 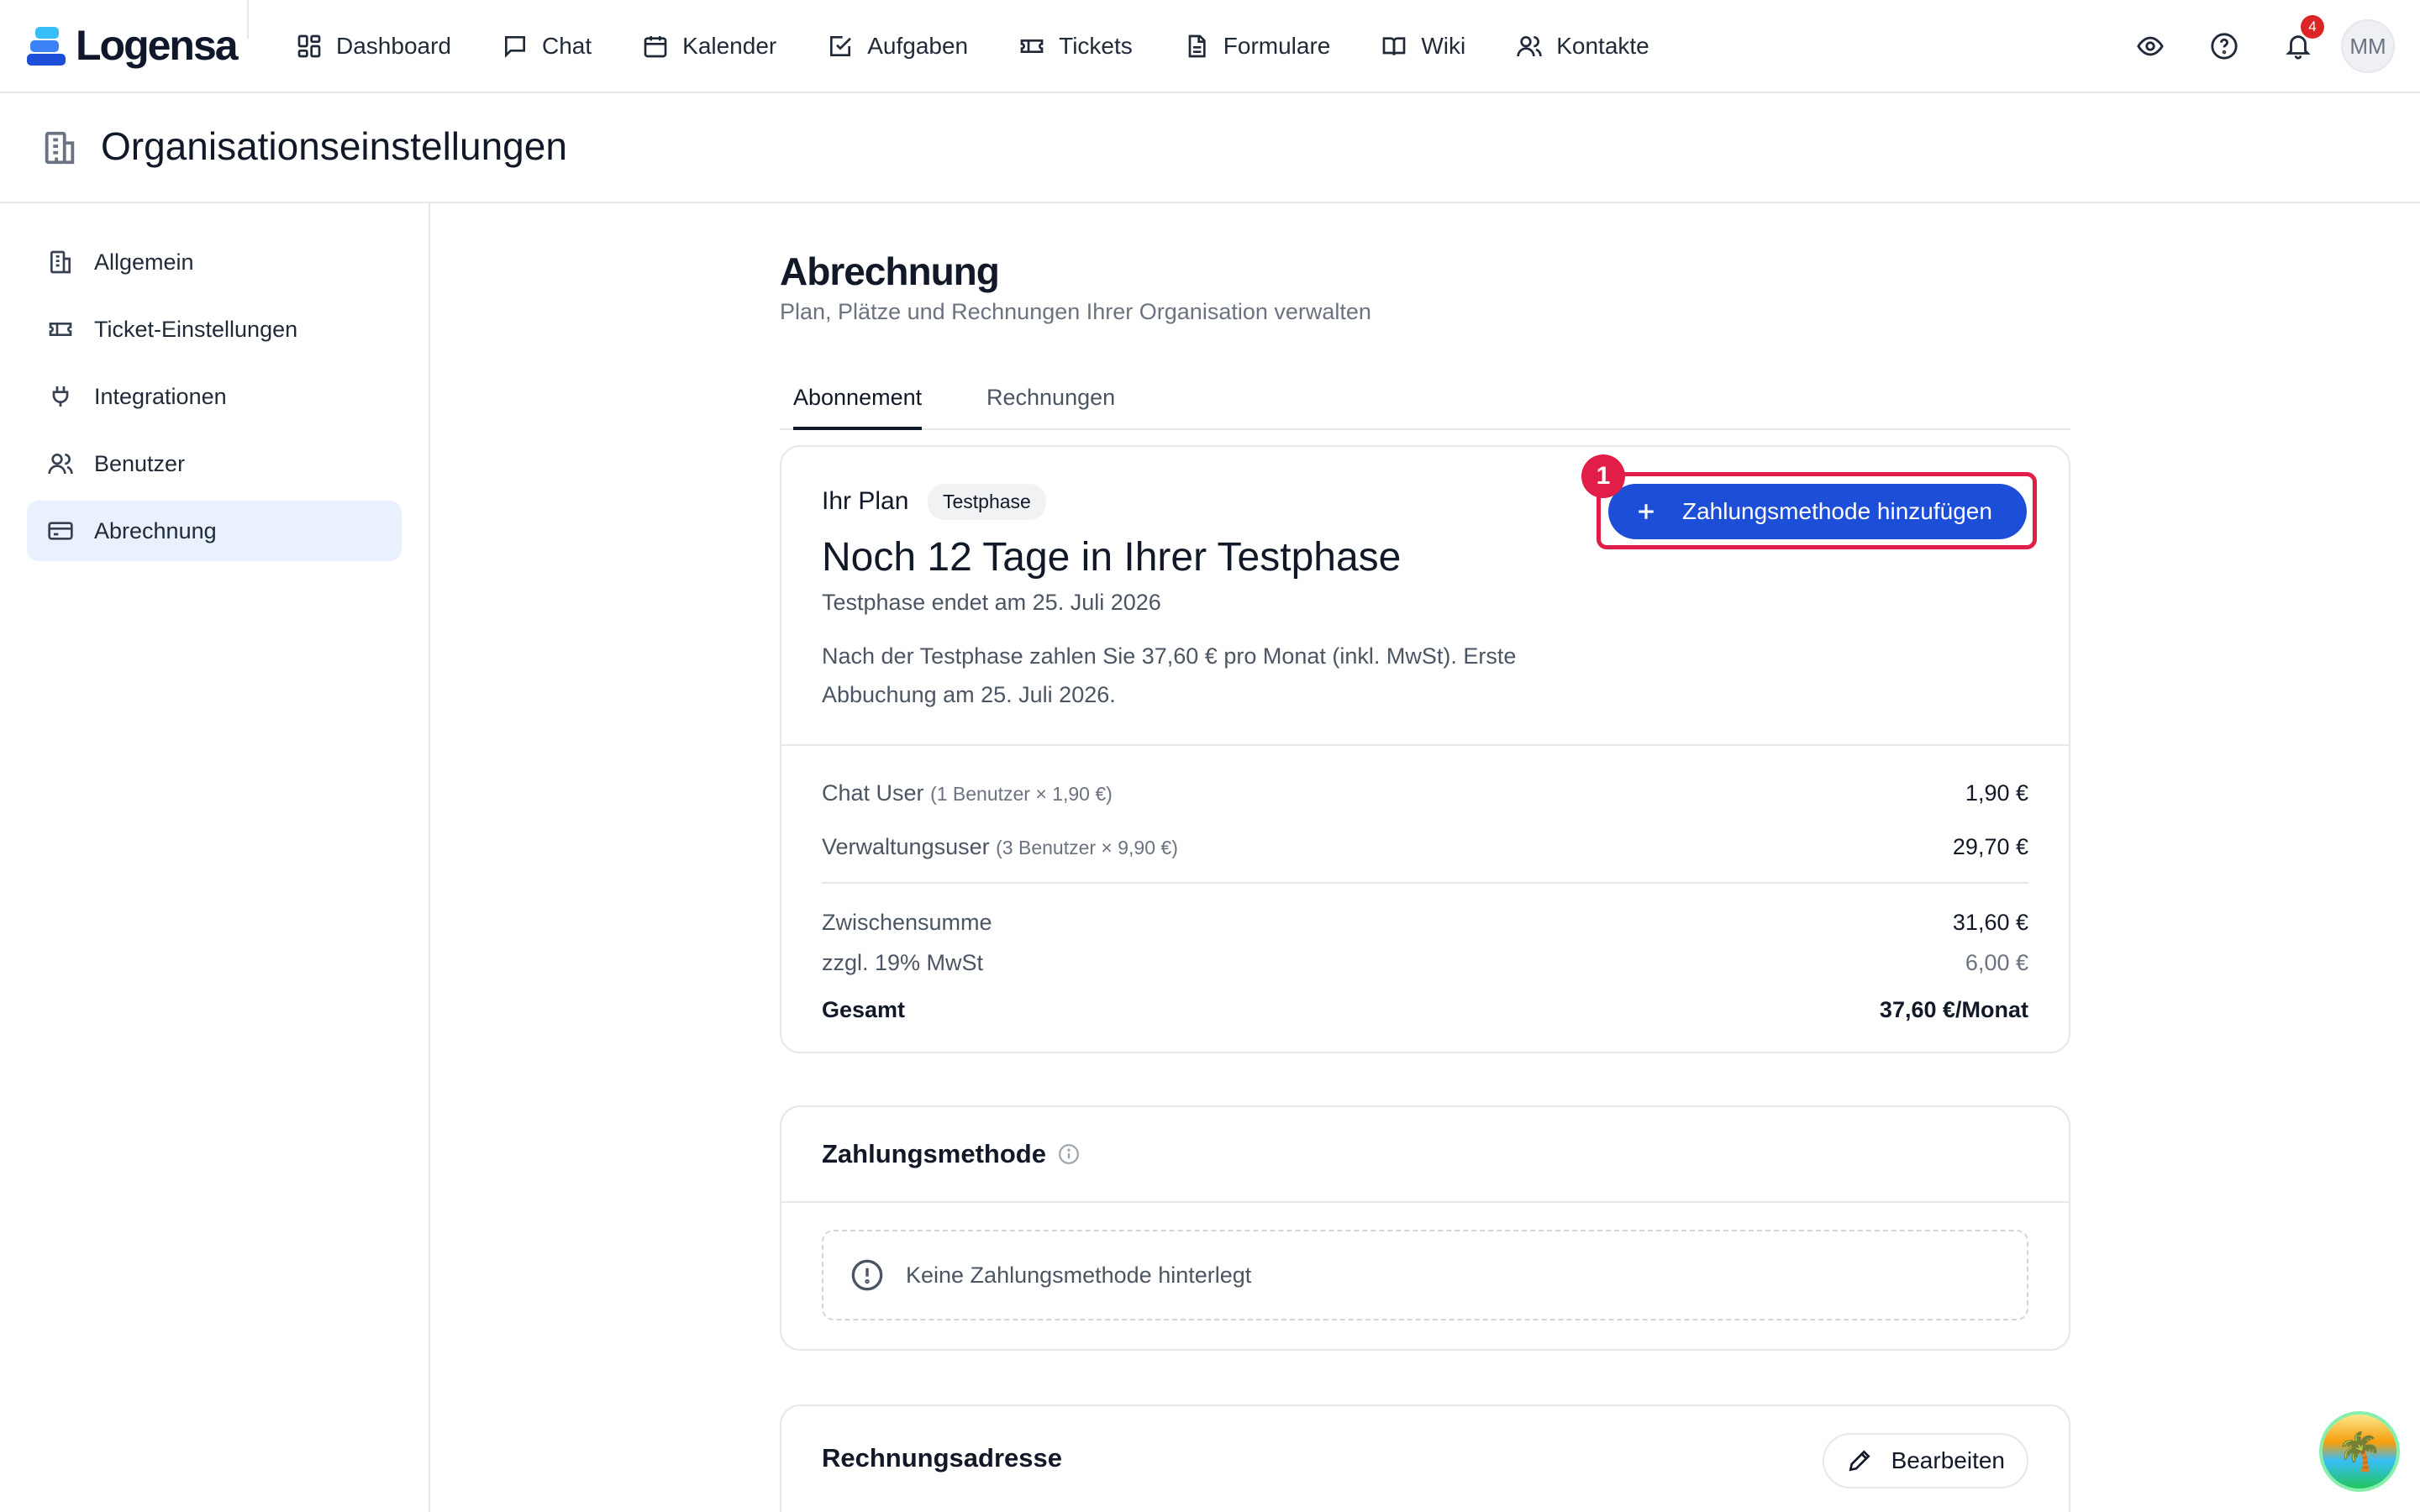 I want to click on pencil-icon, so click(x=1860, y=1461).